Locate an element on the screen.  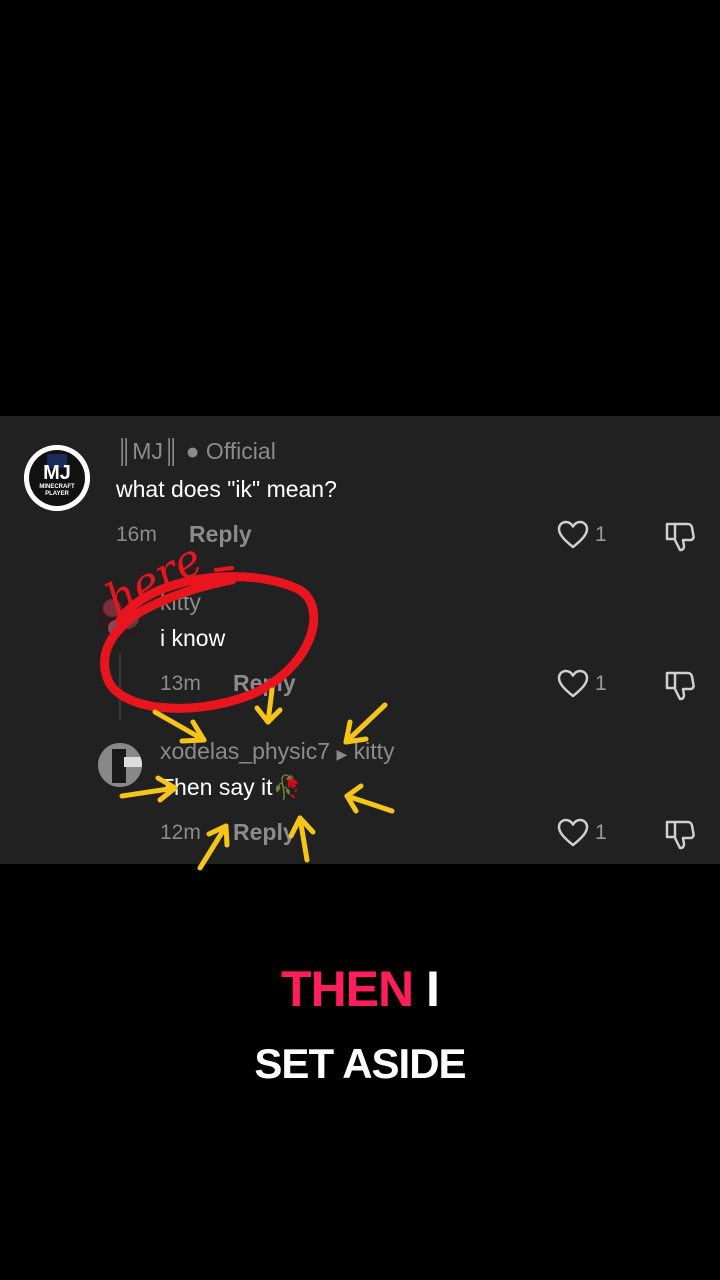
caption-highlight: THEN is located at coordinates (347, 989).